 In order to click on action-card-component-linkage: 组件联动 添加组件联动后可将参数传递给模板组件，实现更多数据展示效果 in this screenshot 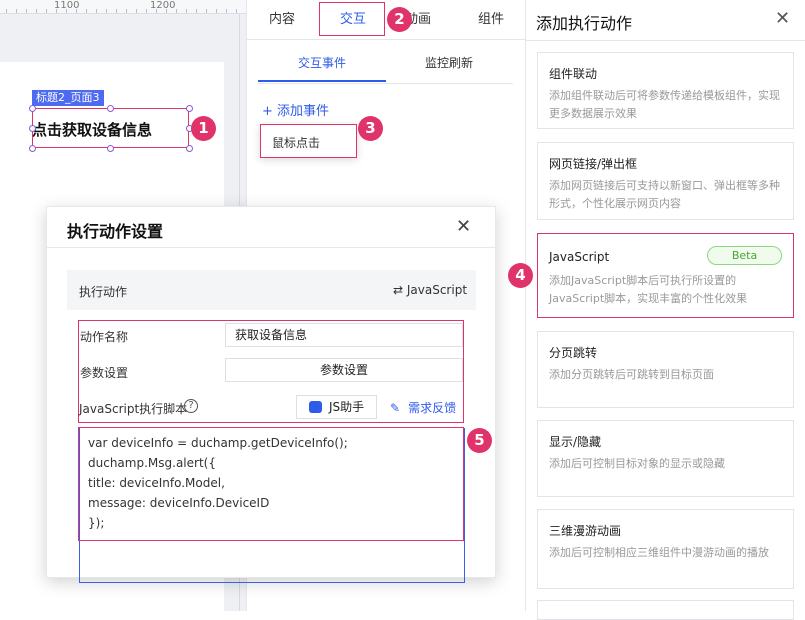, I will do `click(665, 90)`.